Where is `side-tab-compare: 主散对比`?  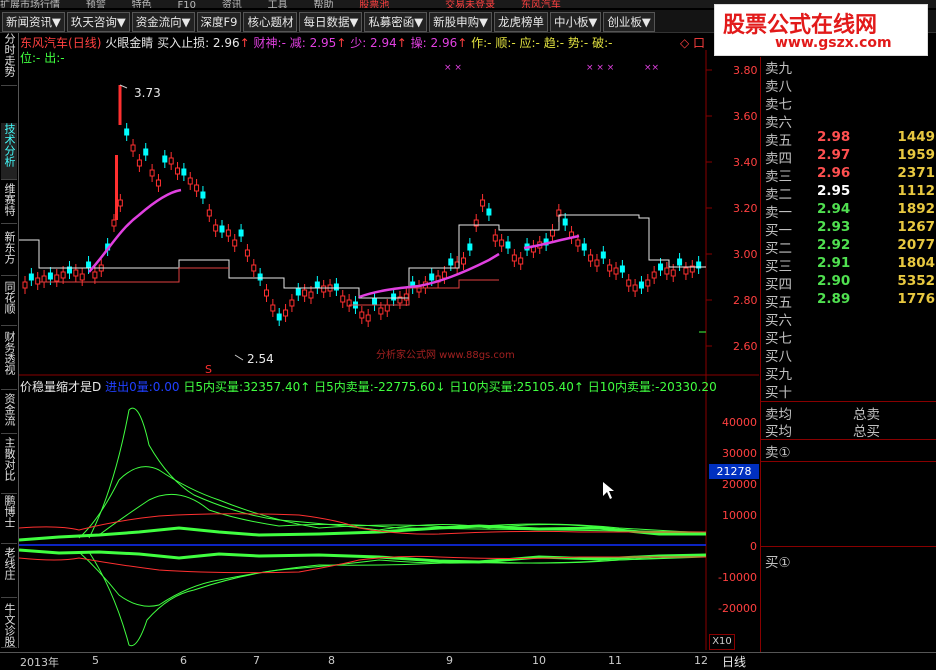
side-tab-compare: 主散对比 is located at coordinates (9, 465).